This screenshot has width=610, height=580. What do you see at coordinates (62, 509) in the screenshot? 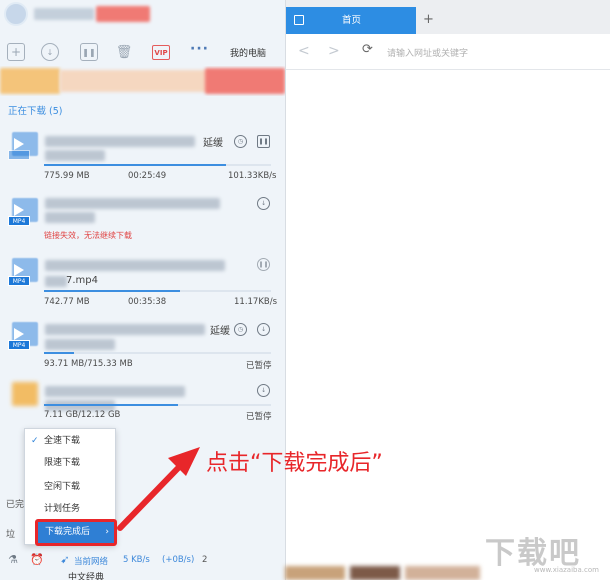
I see `menu-item-label: 计划任务` at bounding box center [62, 509].